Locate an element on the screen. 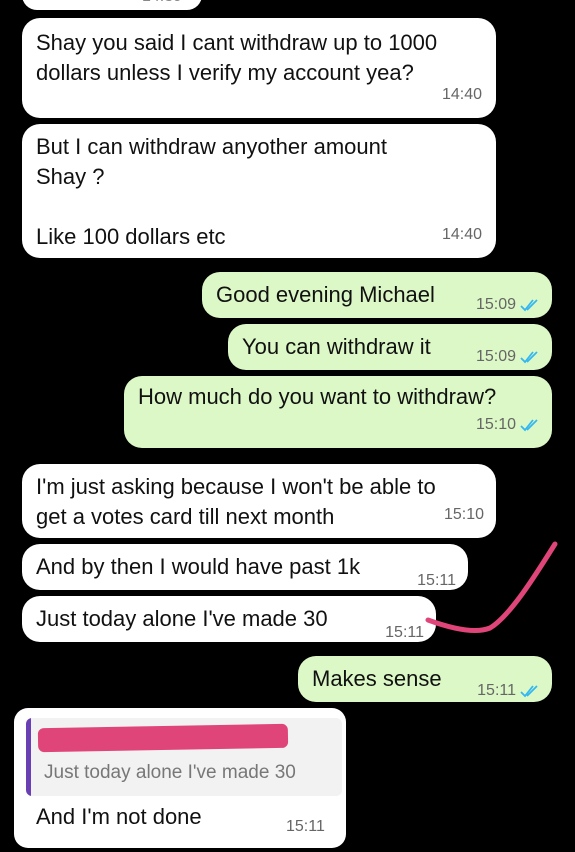 The width and height of the screenshot is (575, 852). message-text: Makes sense is located at coordinates (377, 678).